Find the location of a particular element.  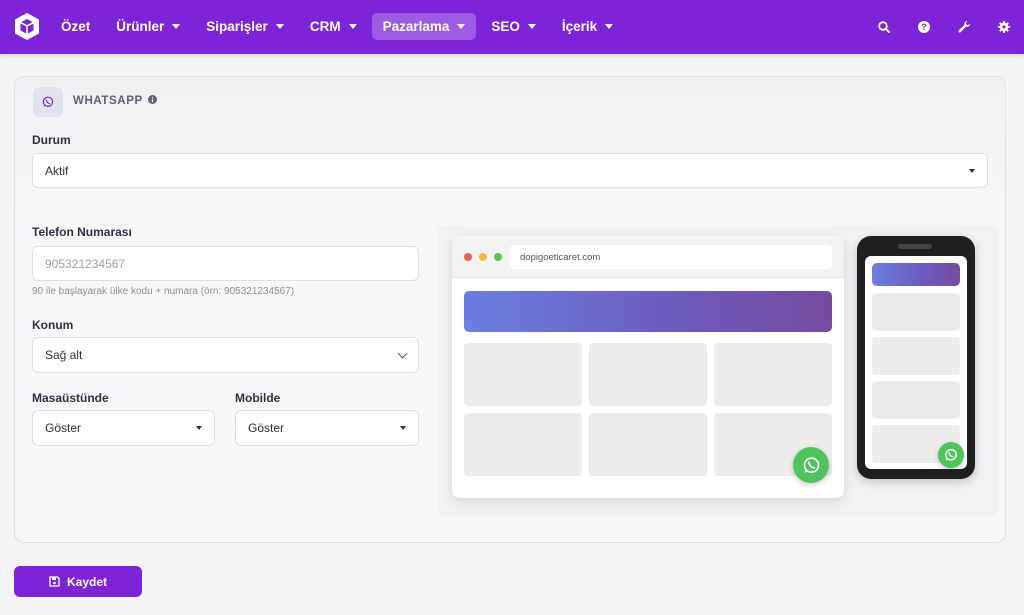

whatsapp-float-button-mobile is located at coordinates (951, 455).